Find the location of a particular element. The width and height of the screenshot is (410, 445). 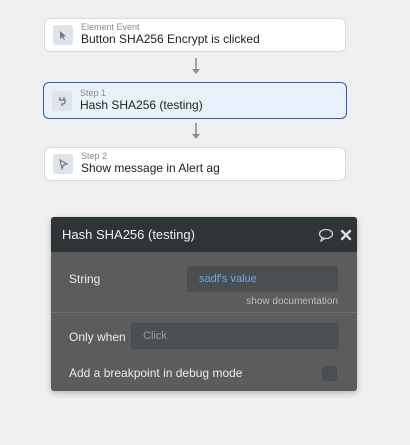

pointer-icon is located at coordinates (63, 164).